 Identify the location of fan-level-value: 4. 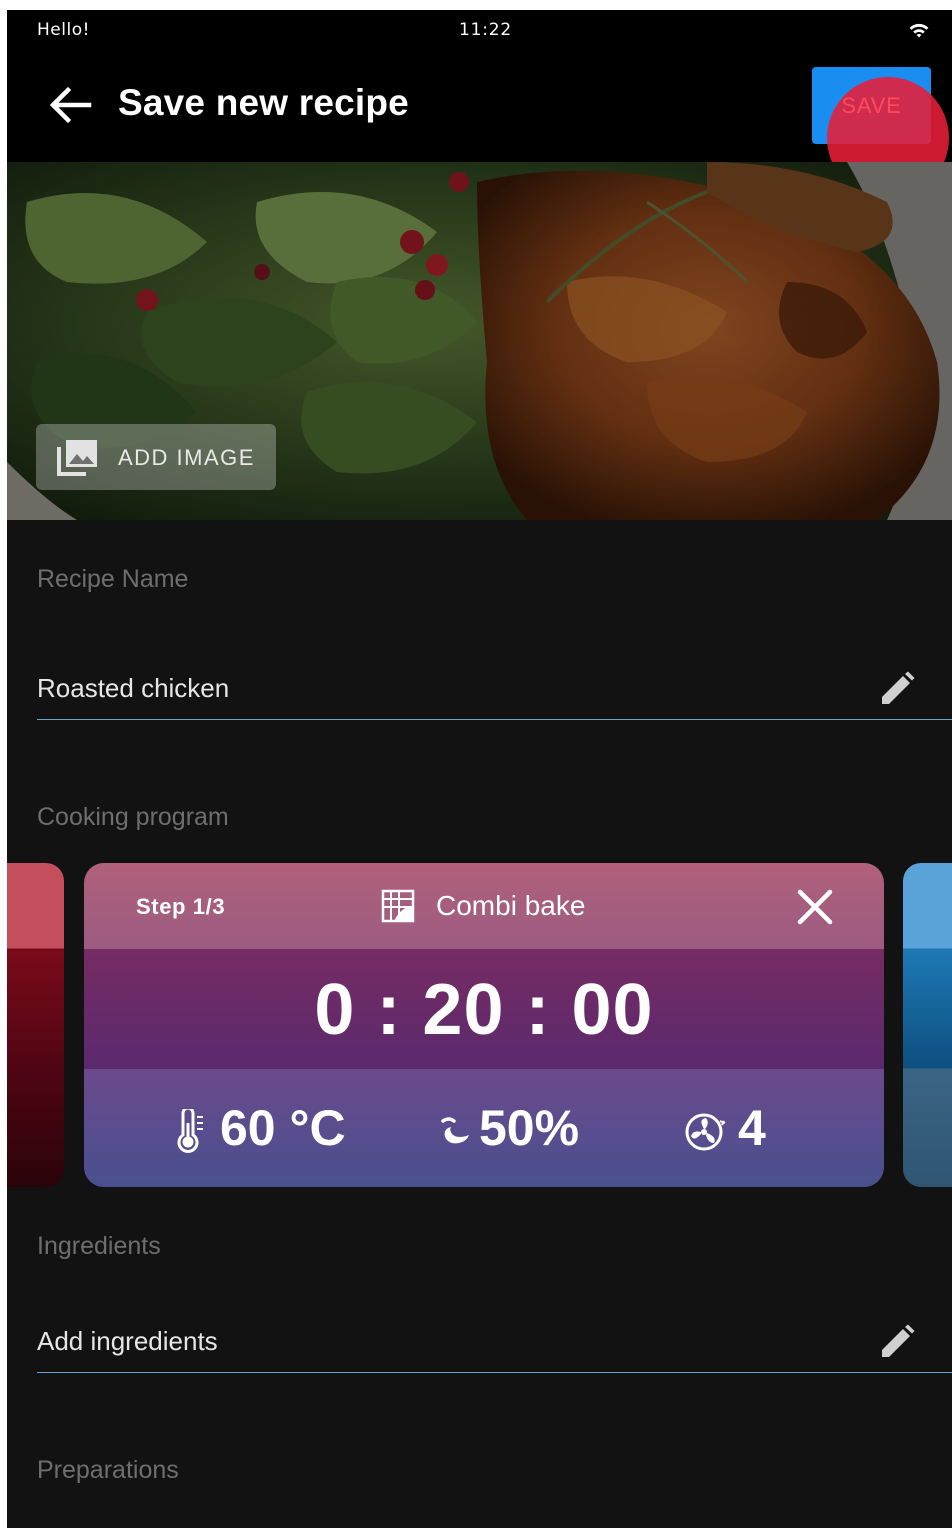
(752, 1128).